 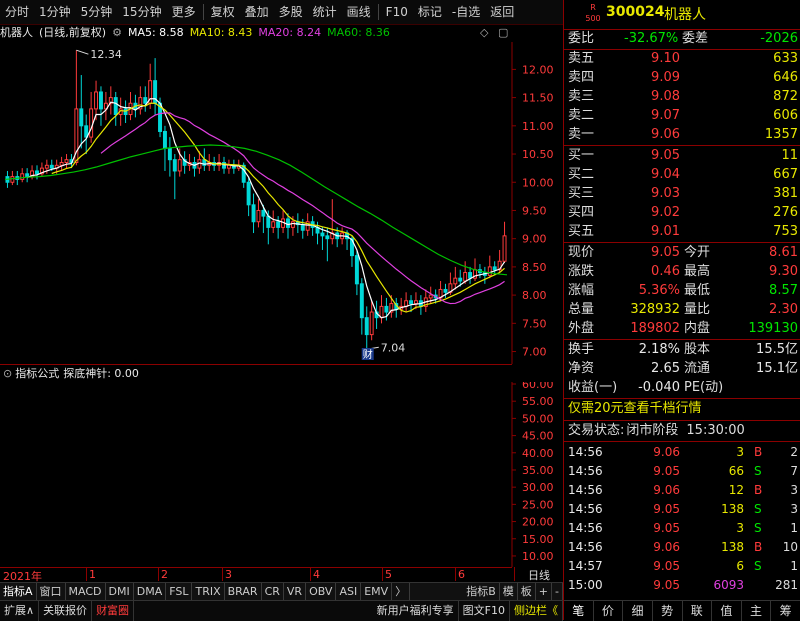 I want to click on quote-tab: 笔, so click(x=579, y=611).